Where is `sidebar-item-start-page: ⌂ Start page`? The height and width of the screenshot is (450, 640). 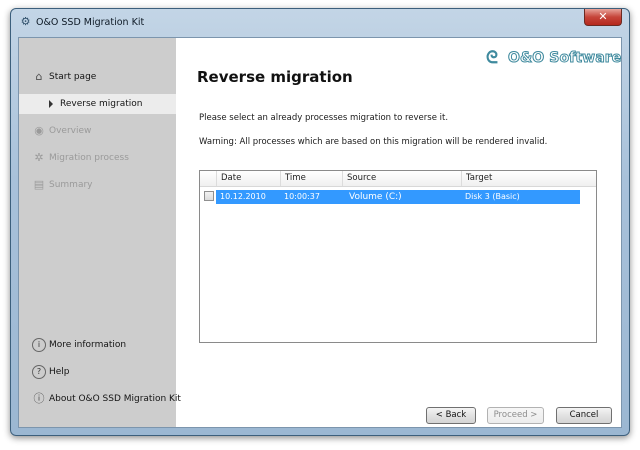 sidebar-item-start-page: ⌂ Start page is located at coordinates (97, 77).